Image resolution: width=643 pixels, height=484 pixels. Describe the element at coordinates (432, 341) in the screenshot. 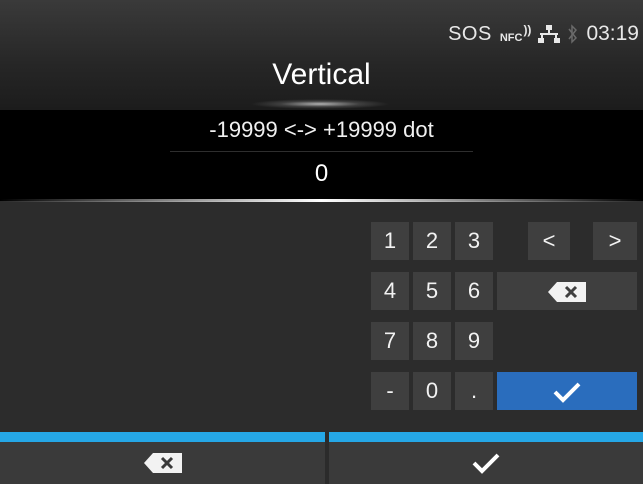

I see `key-8: 8` at that location.